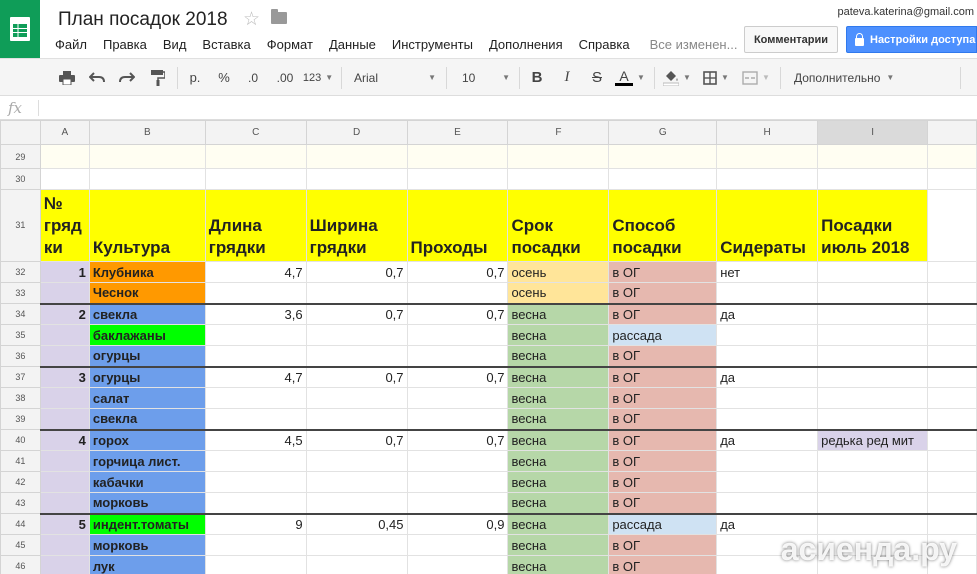 Image resolution: width=977 pixels, height=574 pixels. Describe the element at coordinates (558, 293) in the screenshot. I see `planting-season-cell: осень` at that location.